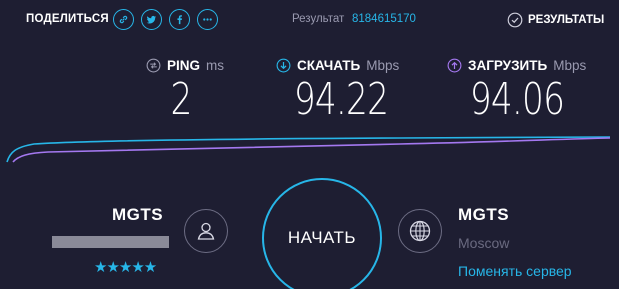 The height and width of the screenshot is (289, 619). What do you see at coordinates (215, 65) in the screenshot?
I see `ping-unit: ms` at bounding box center [215, 65].